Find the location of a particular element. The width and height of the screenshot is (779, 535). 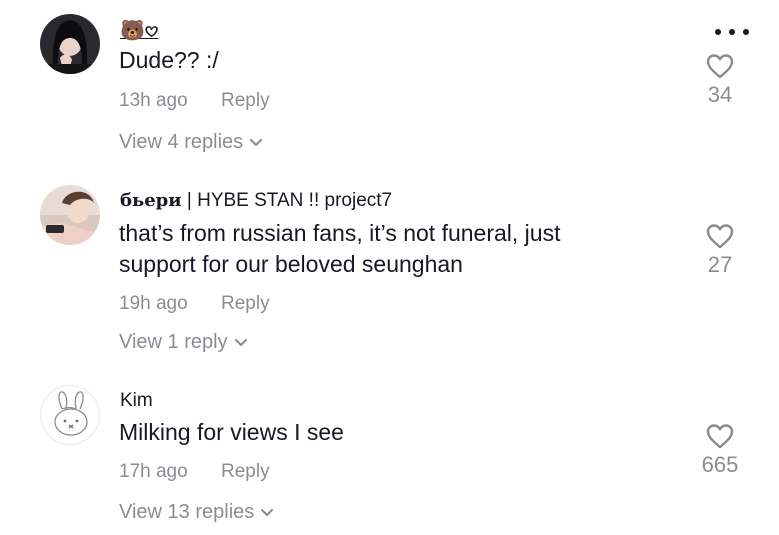

username-prefix: бьери is located at coordinates (151, 200).